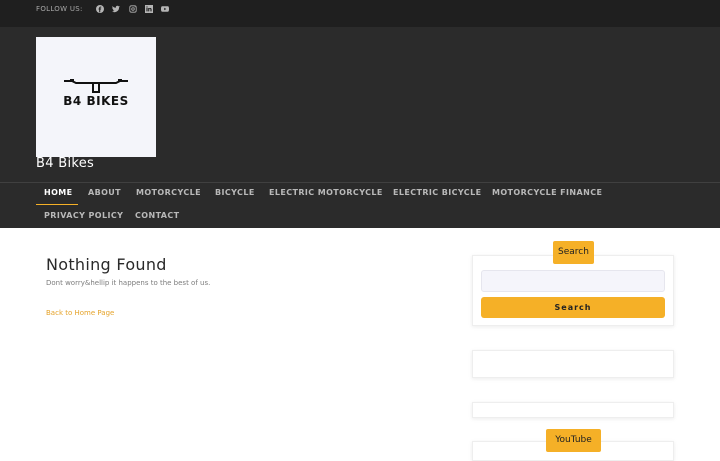 The width and height of the screenshot is (720, 461). What do you see at coordinates (104, 192) in the screenshot?
I see `nav-about: ABOUT` at bounding box center [104, 192].